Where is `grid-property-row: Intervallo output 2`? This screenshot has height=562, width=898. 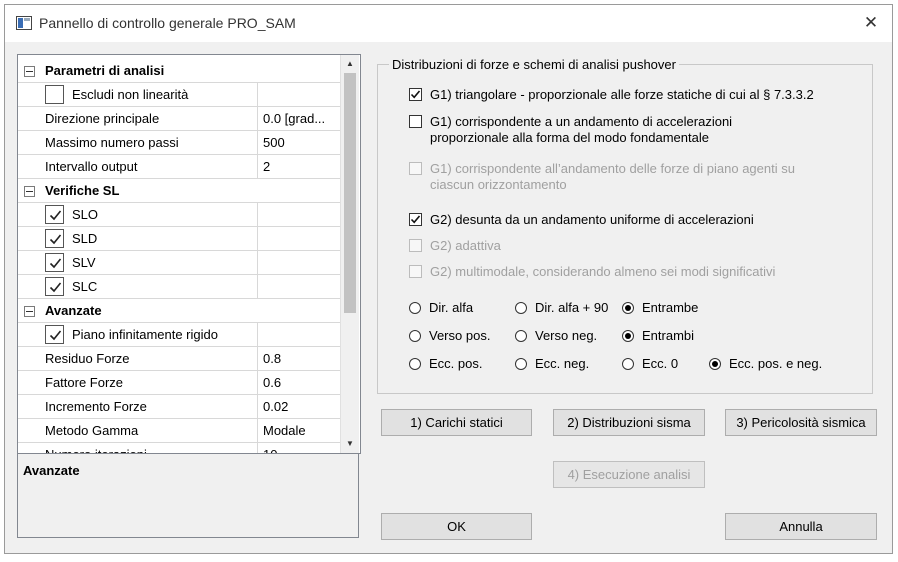 grid-property-row: Intervallo output 2 is located at coordinates (179, 167).